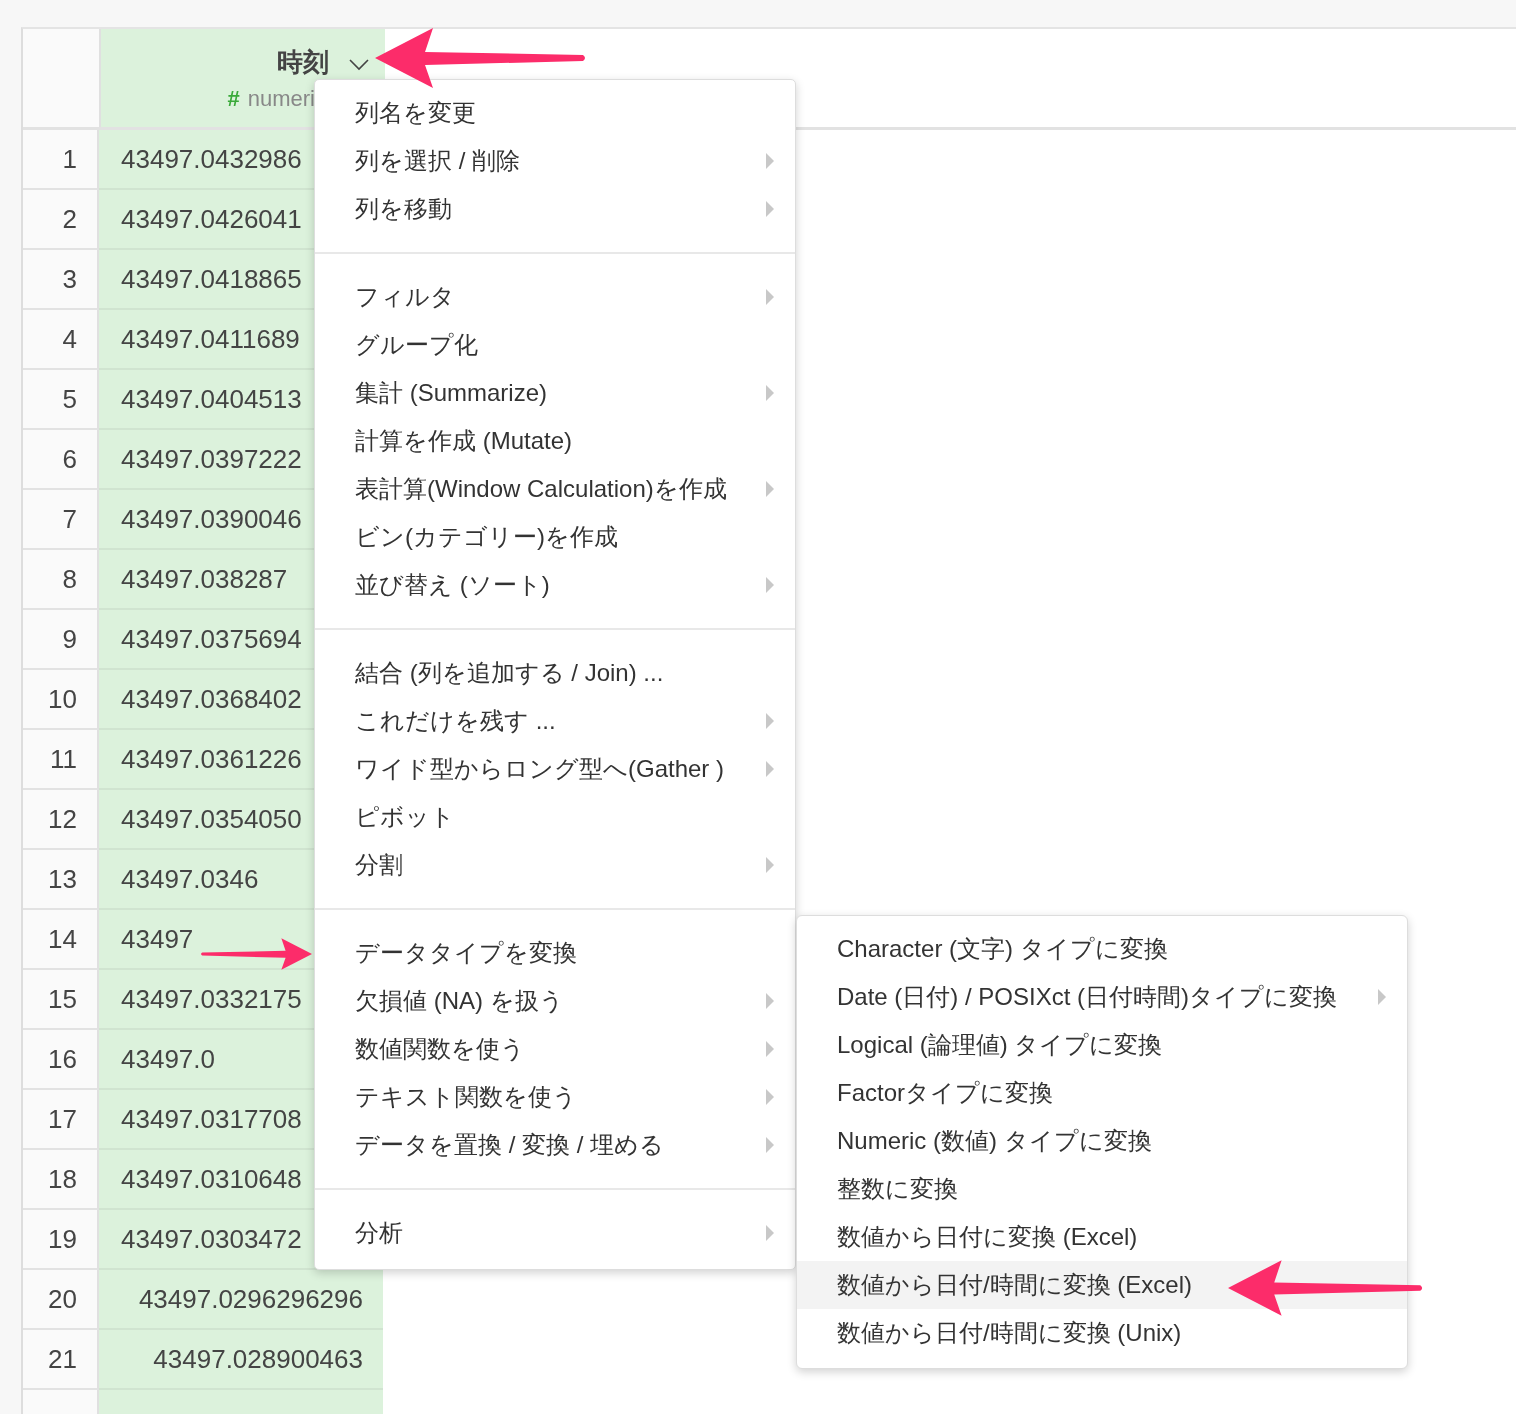 This screenshot has width=1516, height=1414. What do you see at coordinates (1102, 1237) in the screenshot?
I see `menu-item: 数値から日付に変換 (Excel)` at bounding box center [1102, 1237].